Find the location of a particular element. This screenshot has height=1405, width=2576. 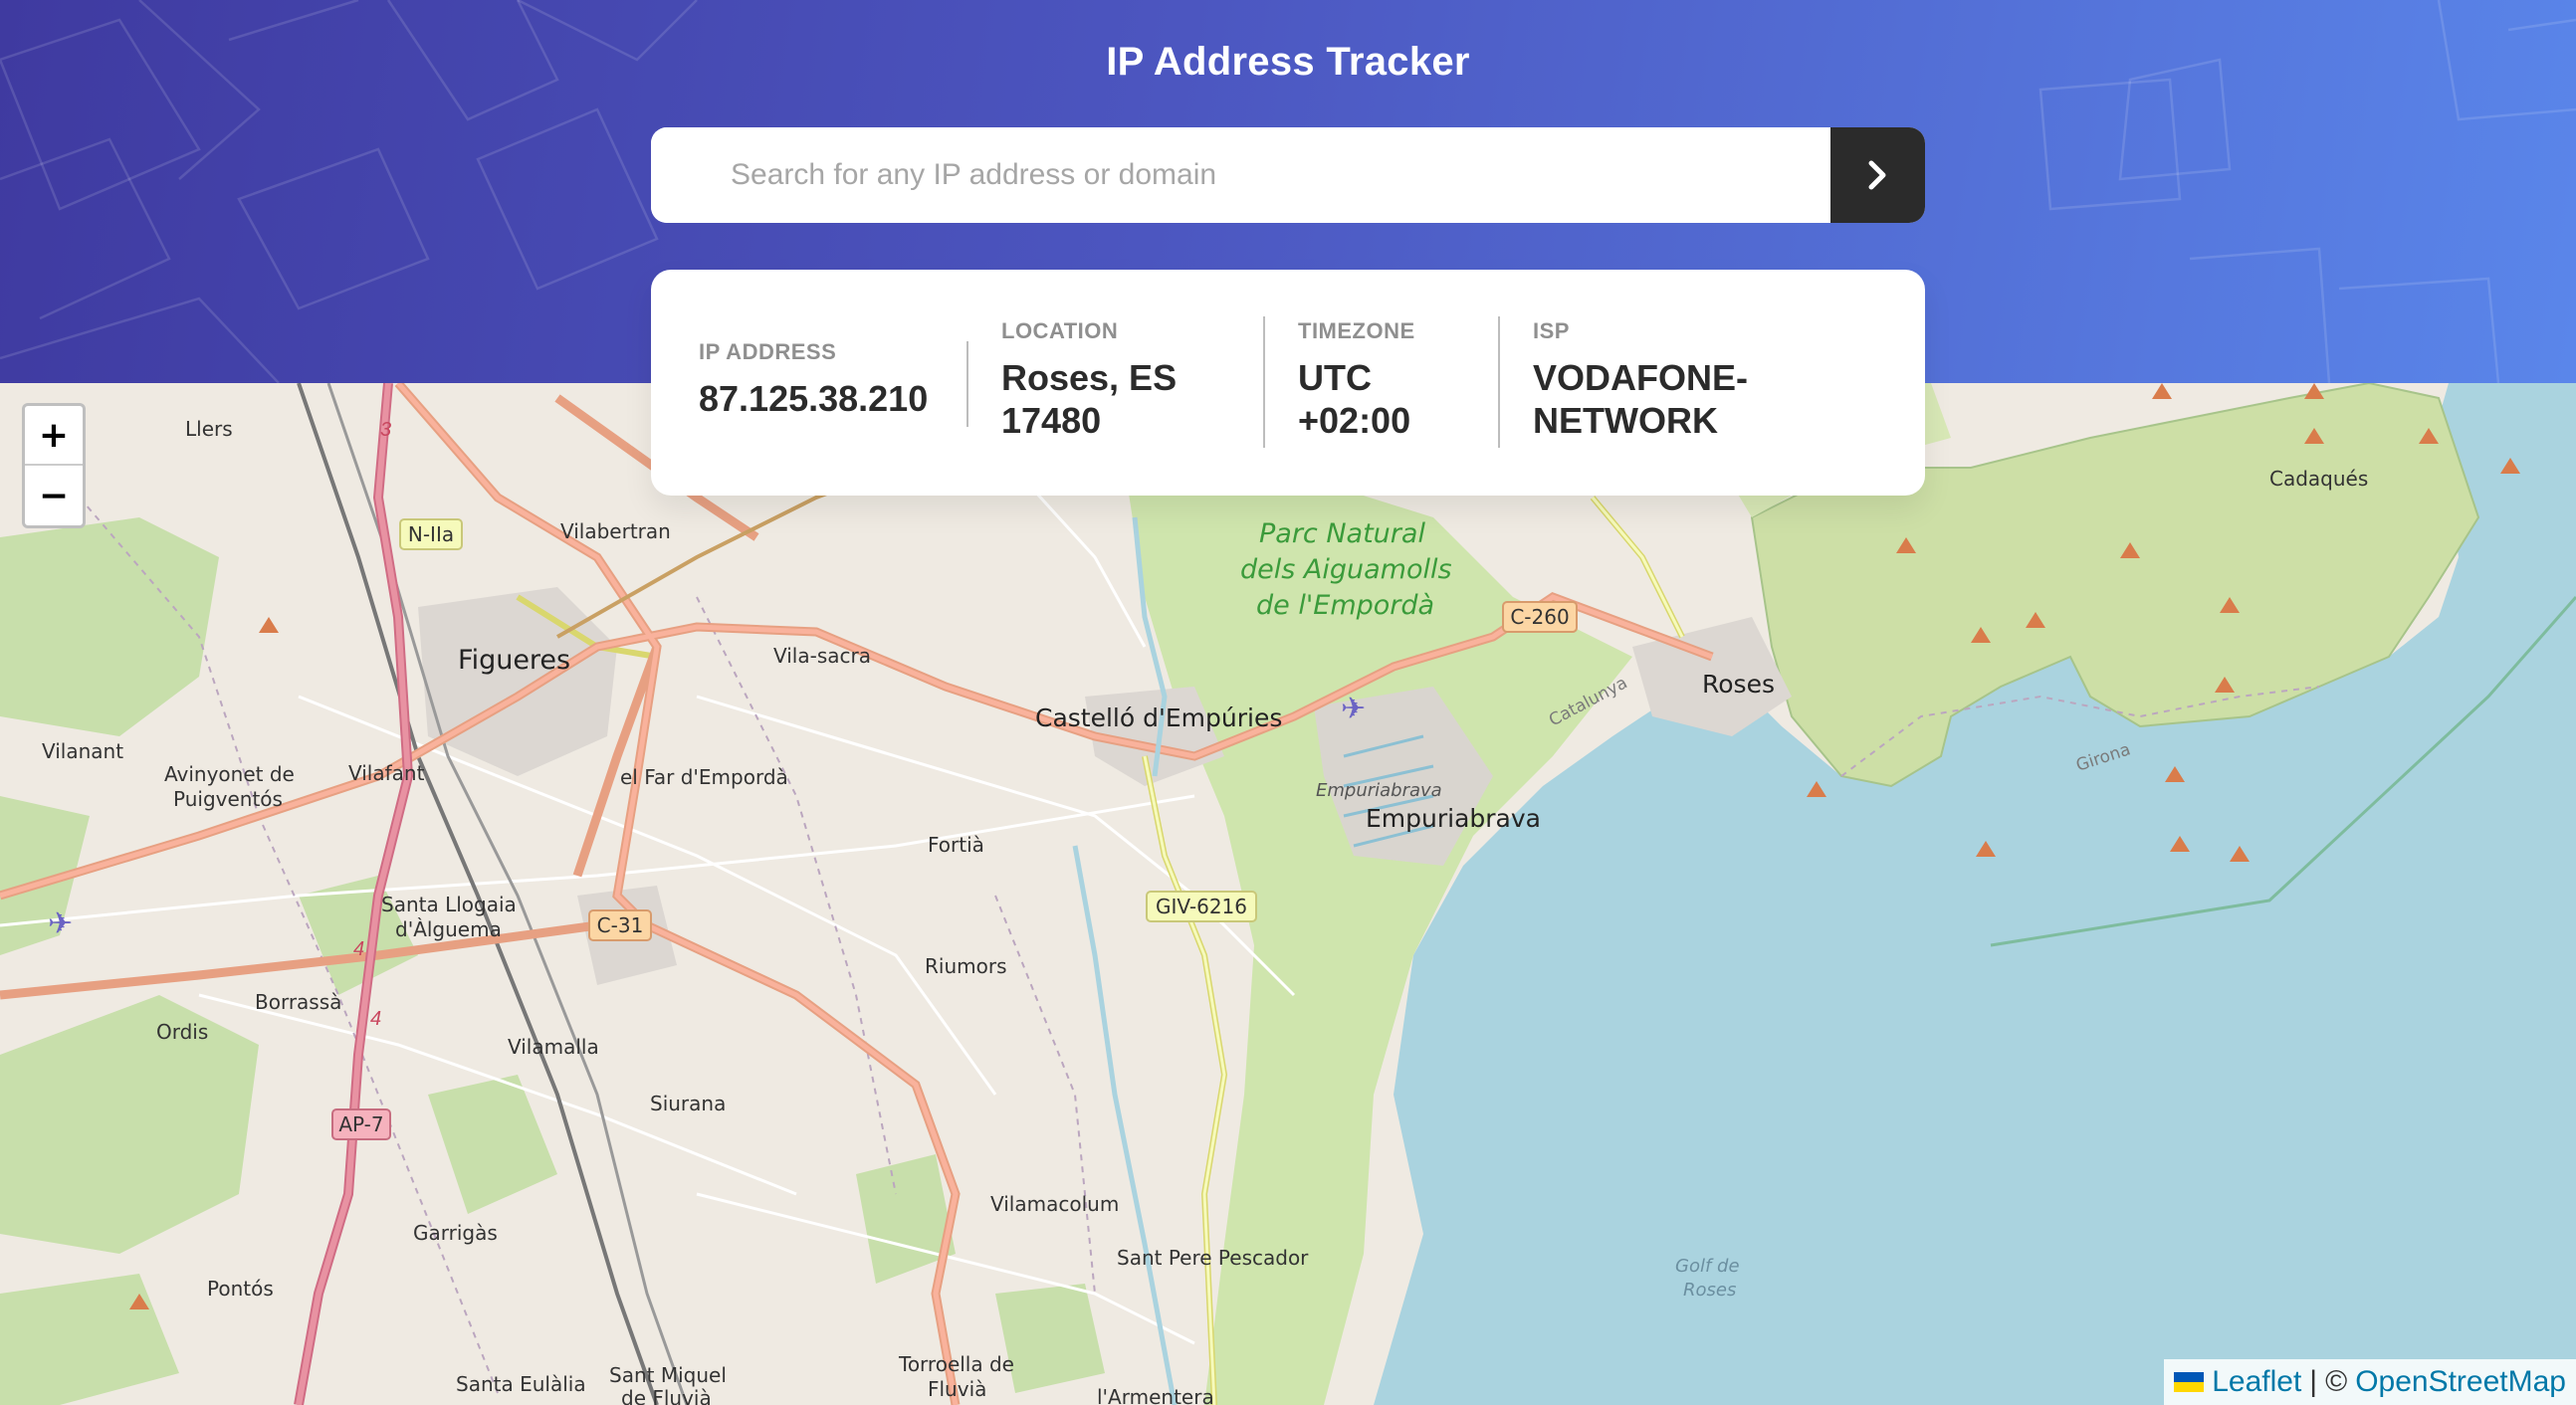

place-label: Avinyonet de is located at coordinates (229, 774).